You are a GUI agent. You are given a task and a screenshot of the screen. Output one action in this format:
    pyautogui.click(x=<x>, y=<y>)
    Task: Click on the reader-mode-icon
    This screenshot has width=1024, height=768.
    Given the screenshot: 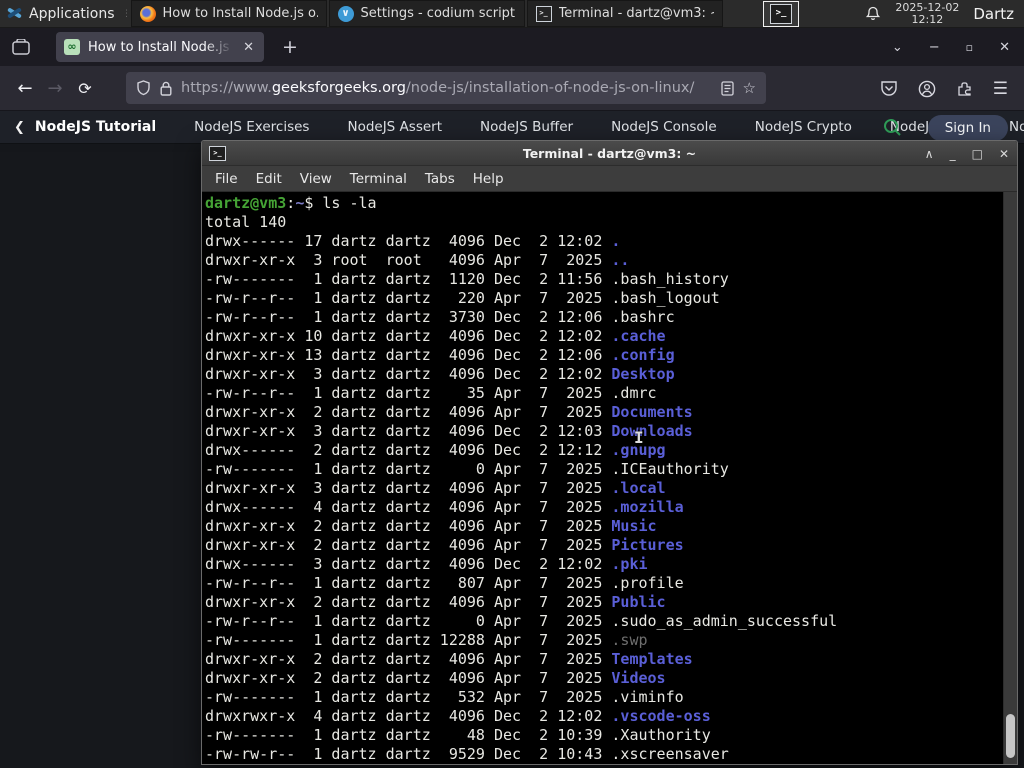 What is the action you would take?
    pyautogui.click(x=727, y=88)
    